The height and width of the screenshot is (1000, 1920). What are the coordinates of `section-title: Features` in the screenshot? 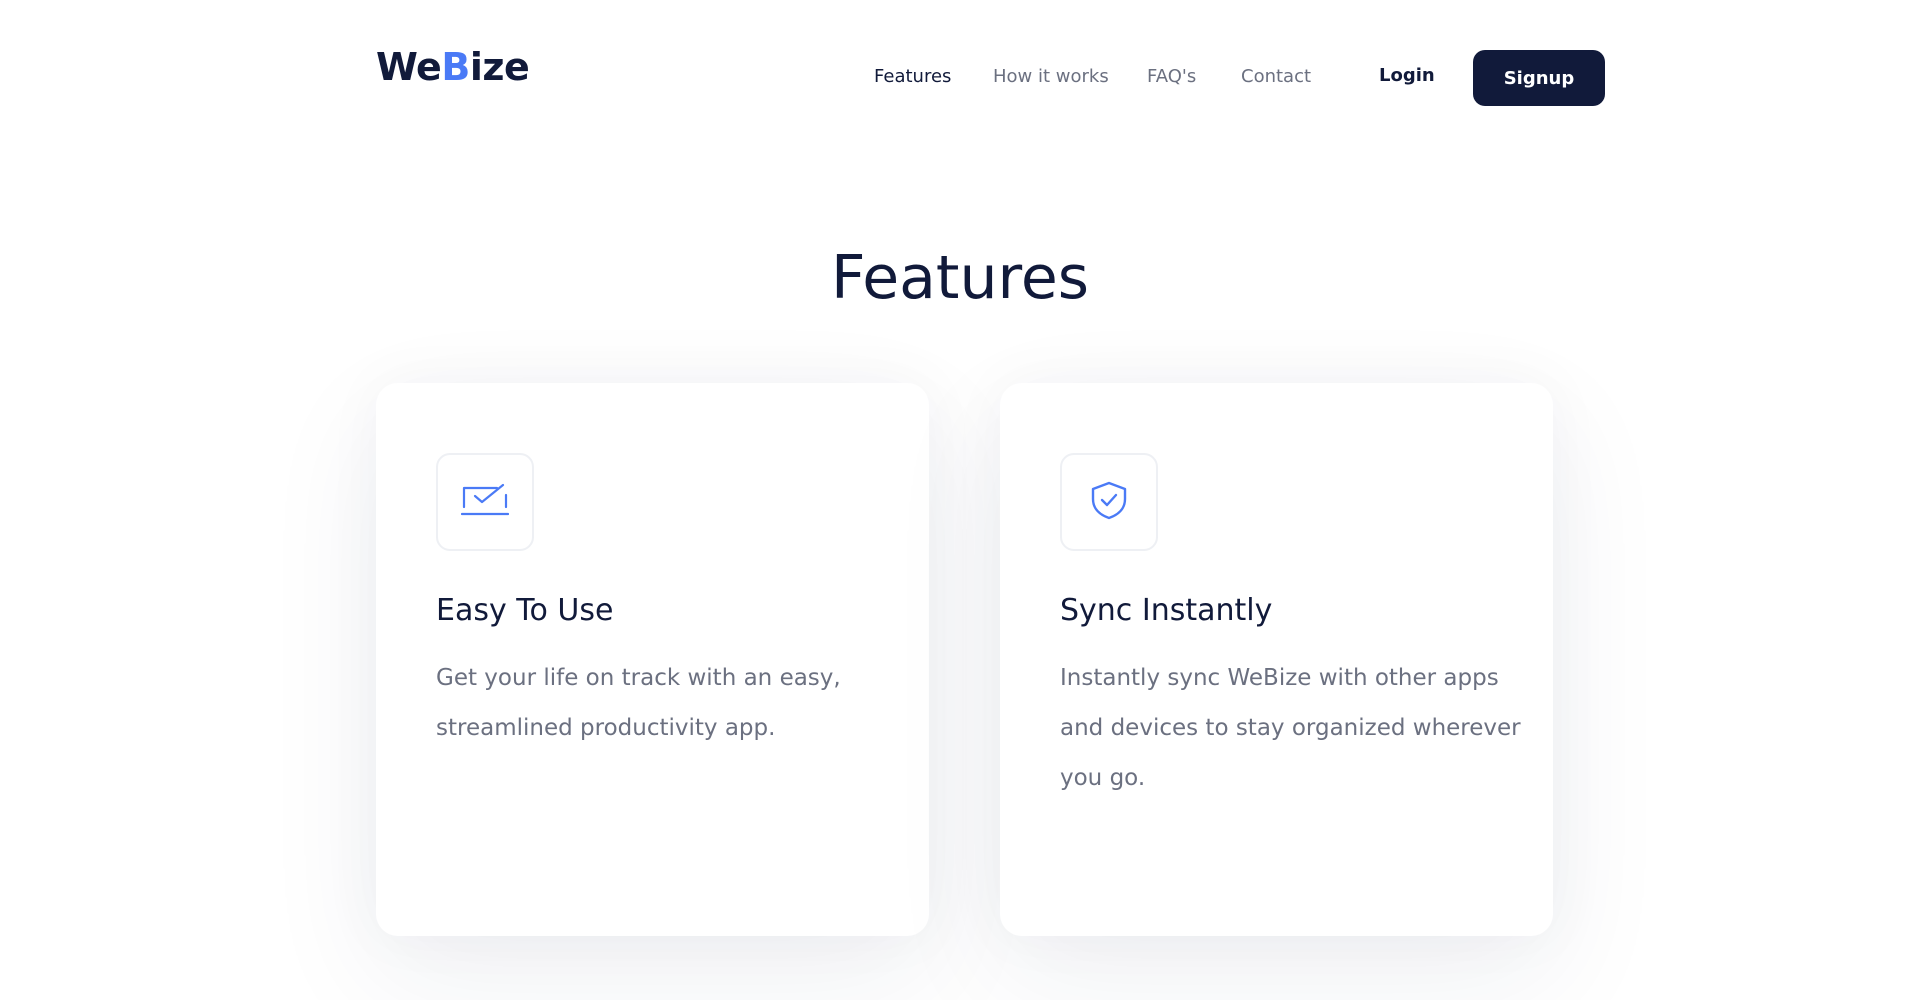 It's located at (960, 278).